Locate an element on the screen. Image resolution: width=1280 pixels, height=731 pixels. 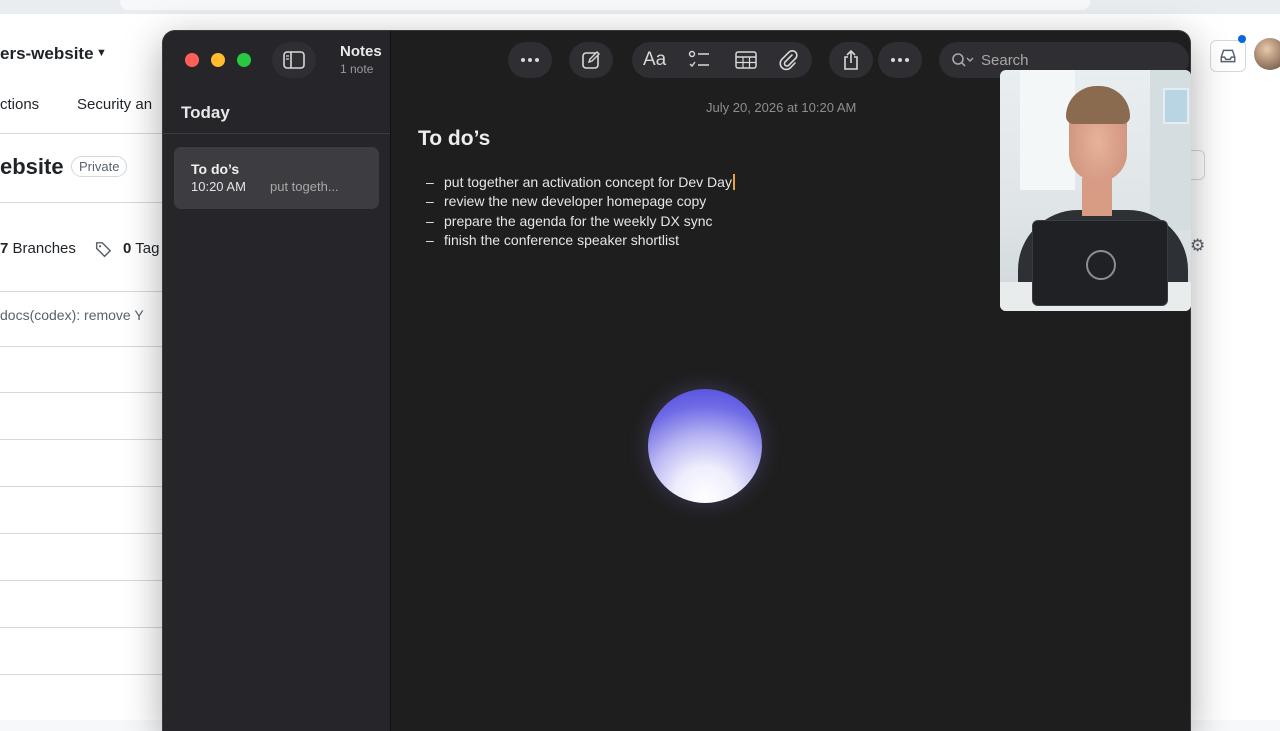
inbox-icon is located at coordinates (1228, 56).